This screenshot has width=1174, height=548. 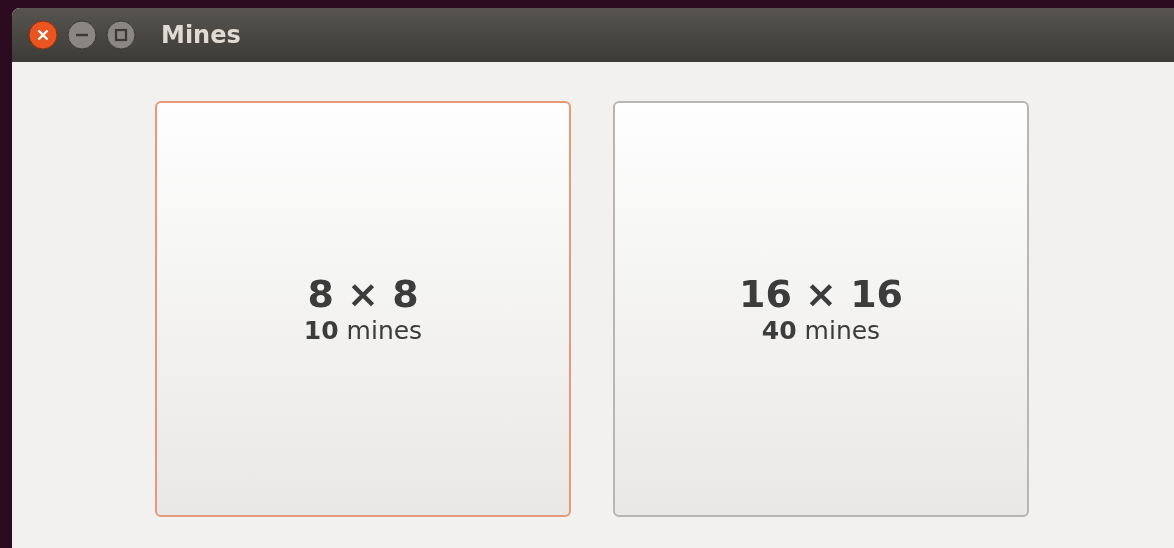 What do you see at coordinates (43, 35) in the screenshot?
I see `close-icon` at bounding box center [43, 35].